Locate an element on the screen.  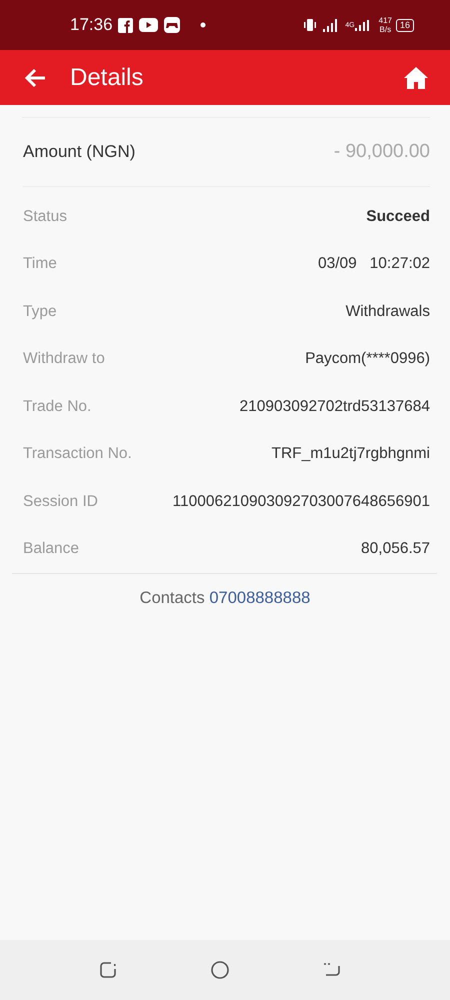
field-value: Succeed is located at coordinates (398, 217).